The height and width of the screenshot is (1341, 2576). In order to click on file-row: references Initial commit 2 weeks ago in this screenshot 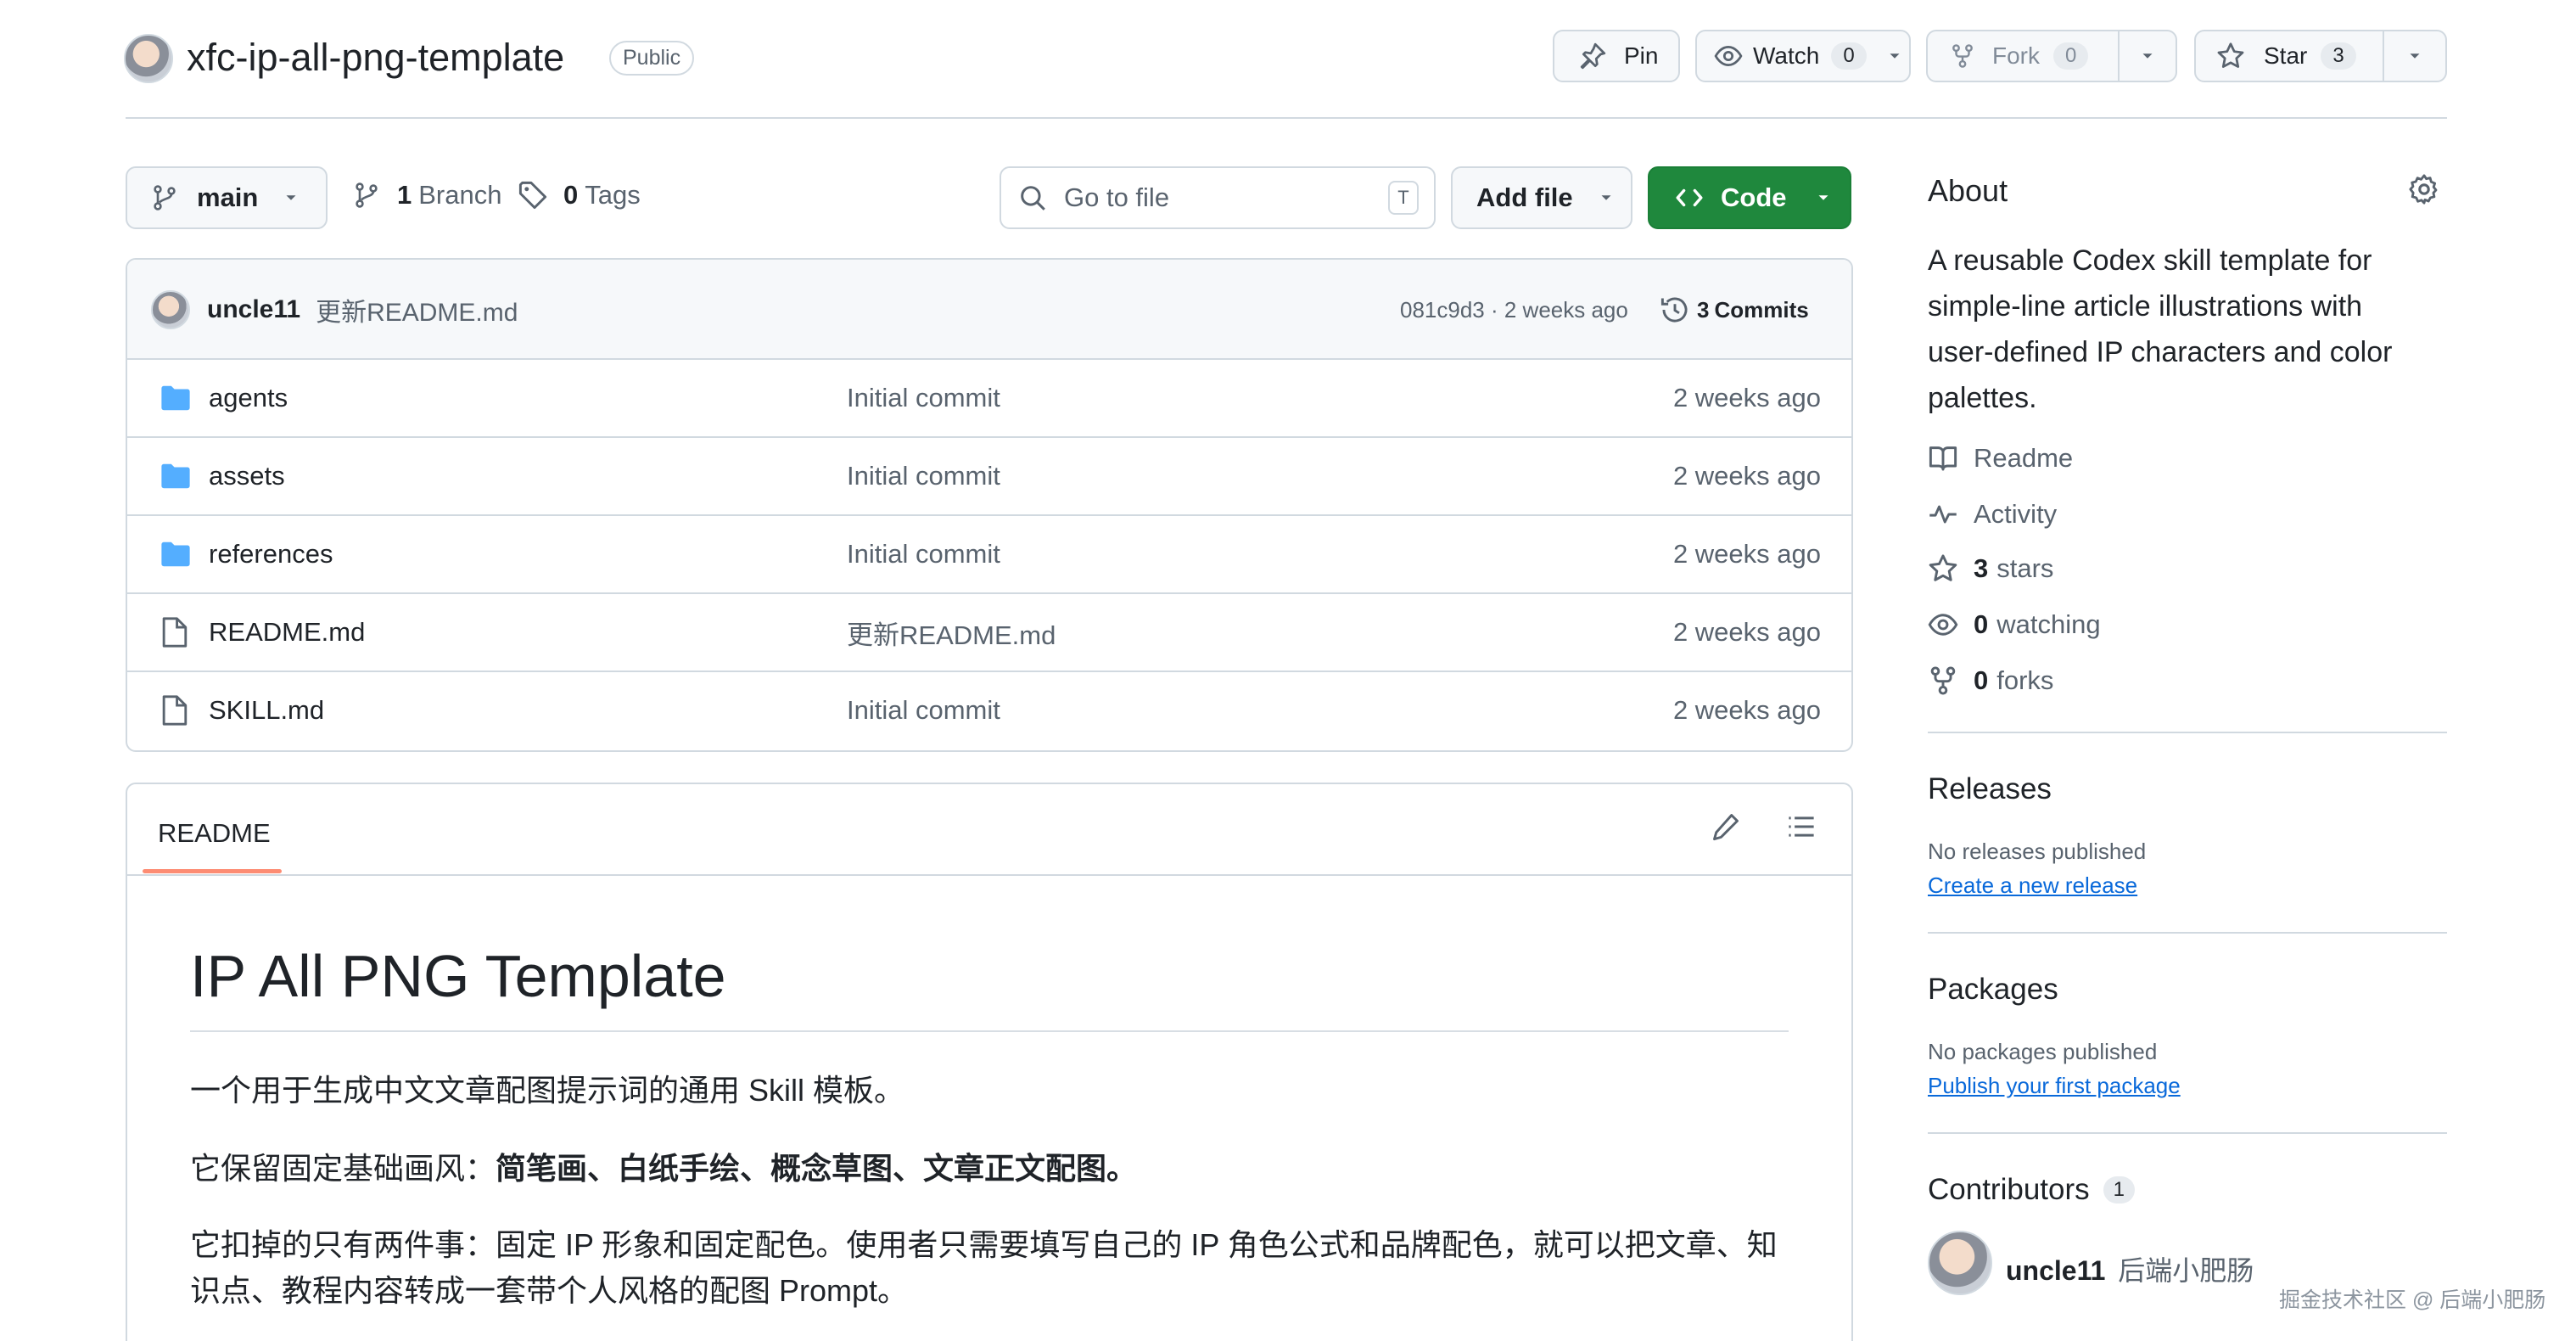, I will do `click(989, 553)`.